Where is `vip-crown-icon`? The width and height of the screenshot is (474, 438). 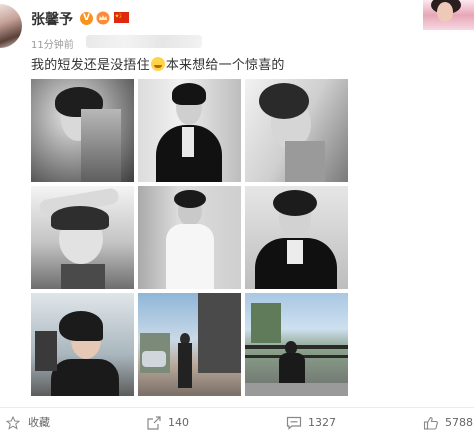
vip-crown-icon is located at coordinates (103, 18).